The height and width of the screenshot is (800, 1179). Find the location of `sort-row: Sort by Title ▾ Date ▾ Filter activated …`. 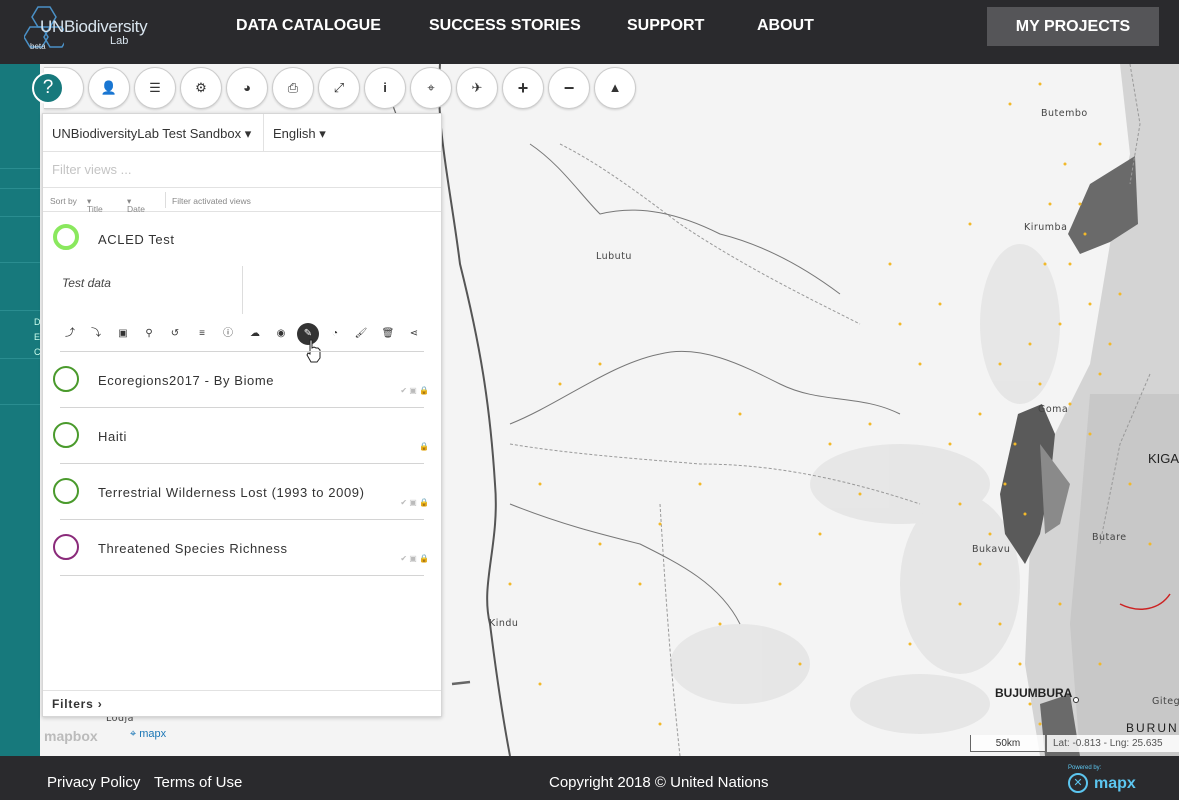

sort-row: Sort by Title ▾ Date ▾ Filter activated … is located at coordinates (242, 201).